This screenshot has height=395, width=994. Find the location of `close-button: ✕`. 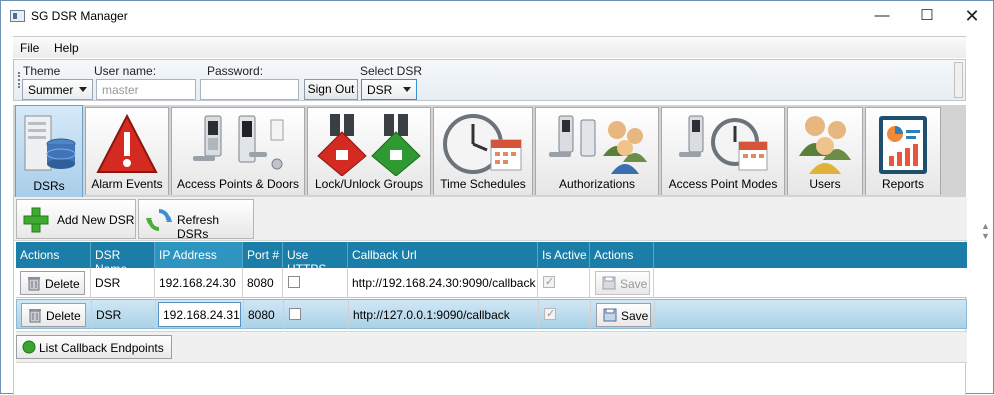

close-button: ✕ is located at coordinates (971, 16).